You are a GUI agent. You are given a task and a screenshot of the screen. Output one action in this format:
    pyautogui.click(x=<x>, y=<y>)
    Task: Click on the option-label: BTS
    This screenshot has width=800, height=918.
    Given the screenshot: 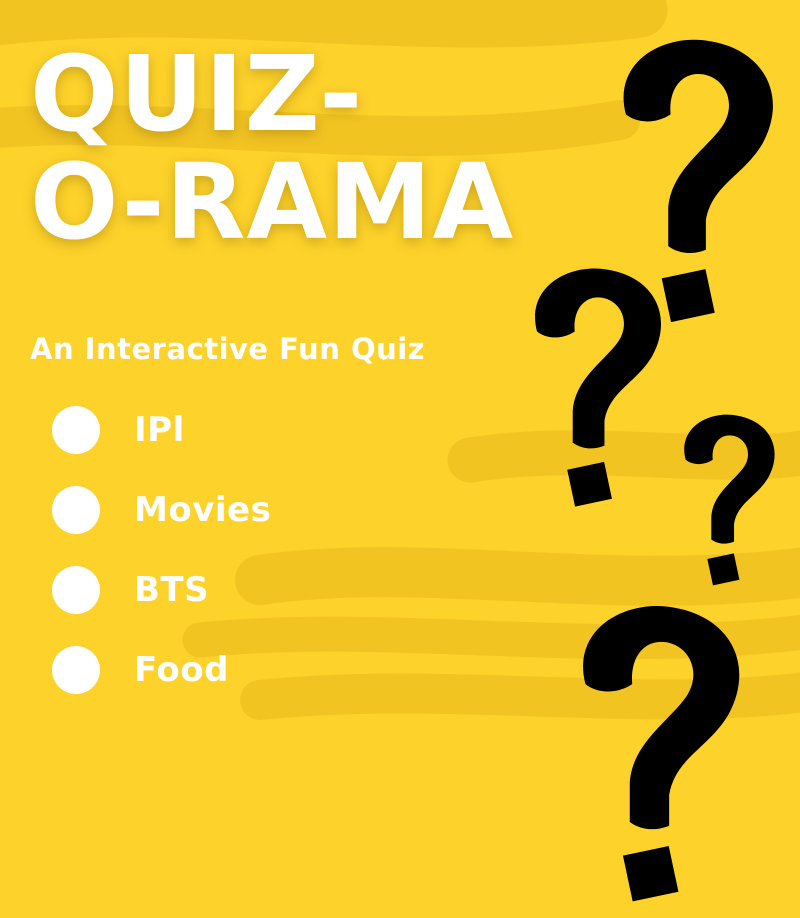 What is the action you would take?
    pyautogui.click(x=172, y=590)
    